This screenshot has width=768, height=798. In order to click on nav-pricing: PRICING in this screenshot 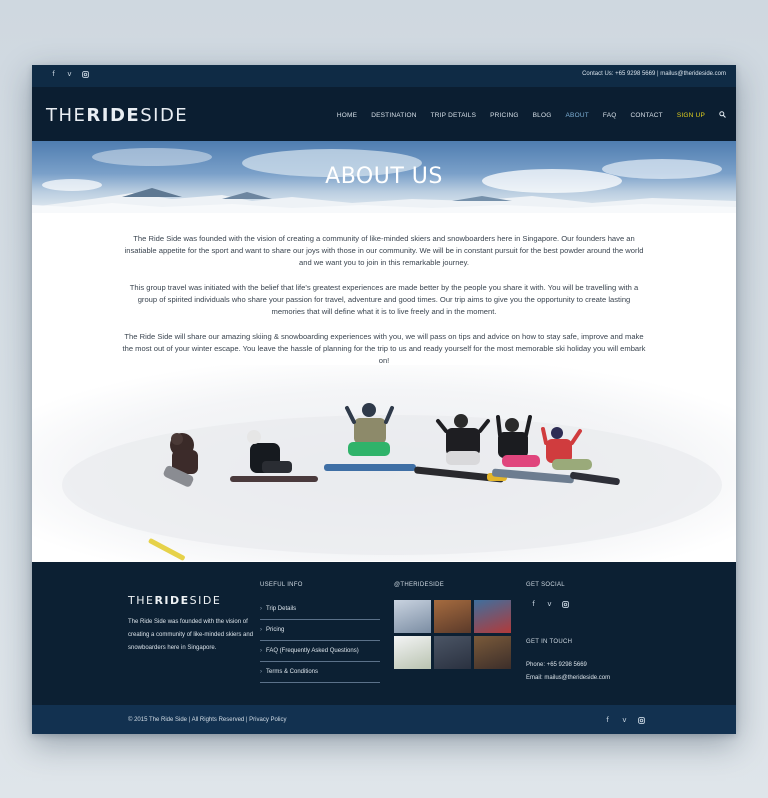, I will do `click(504, 115)`.